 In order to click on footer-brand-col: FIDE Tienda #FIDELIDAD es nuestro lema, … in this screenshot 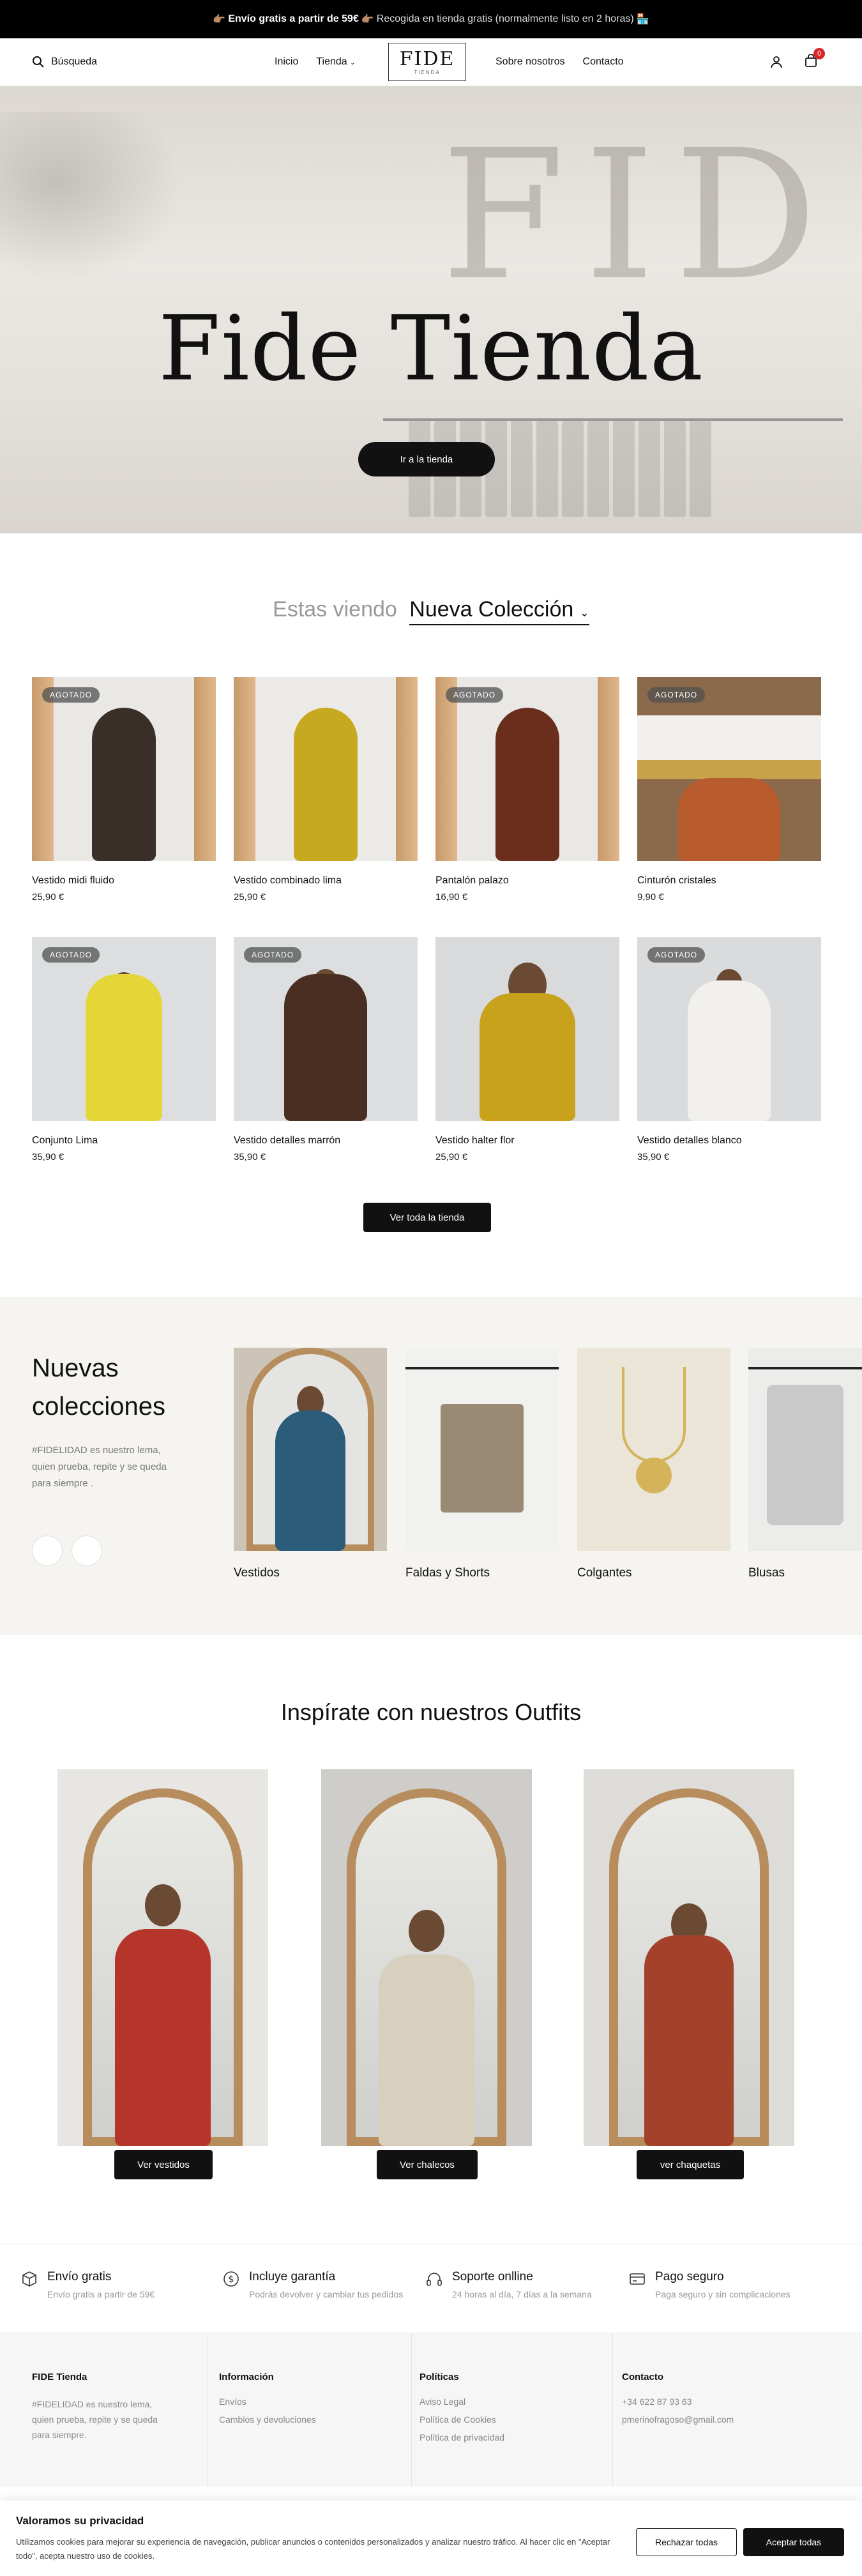, I will do `click(104, 2410)`.